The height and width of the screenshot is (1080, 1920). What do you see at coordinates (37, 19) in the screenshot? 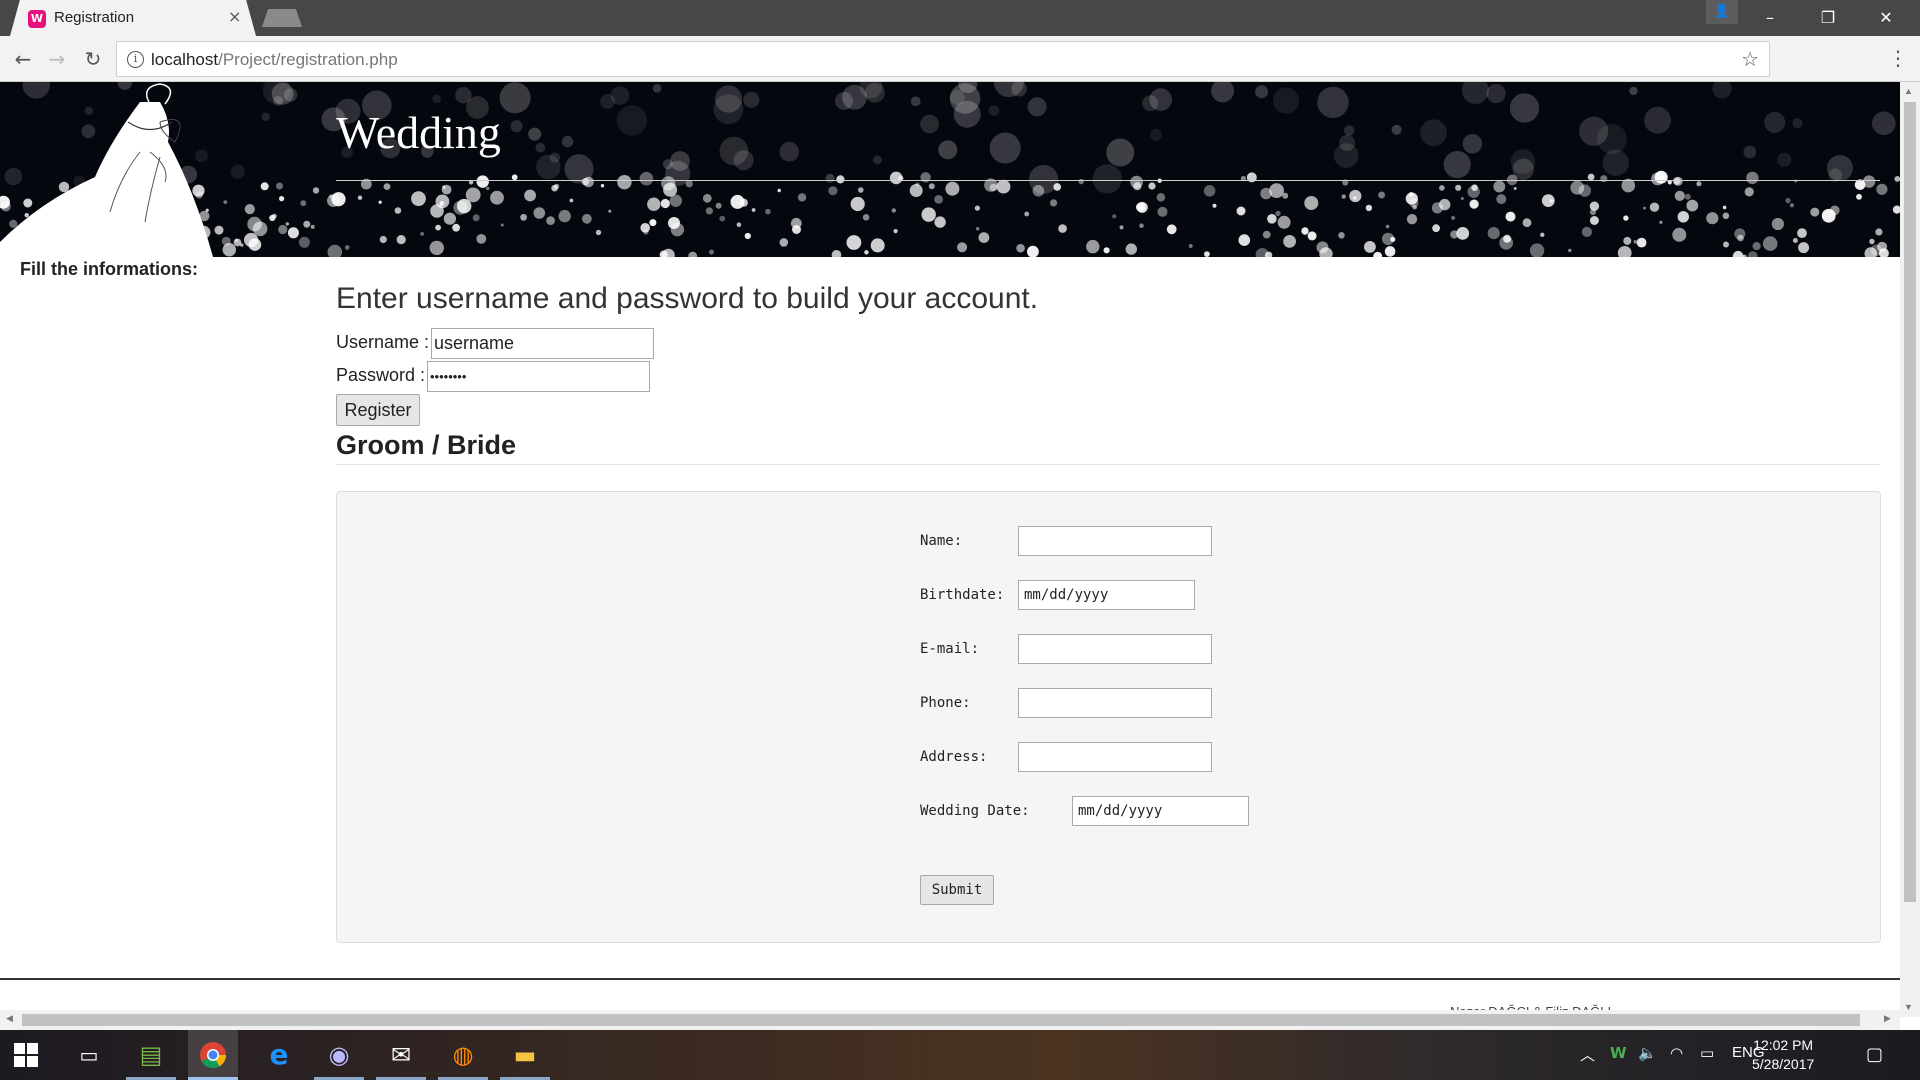
I see `favicon-icon: W` at bounding box center [37, 19].